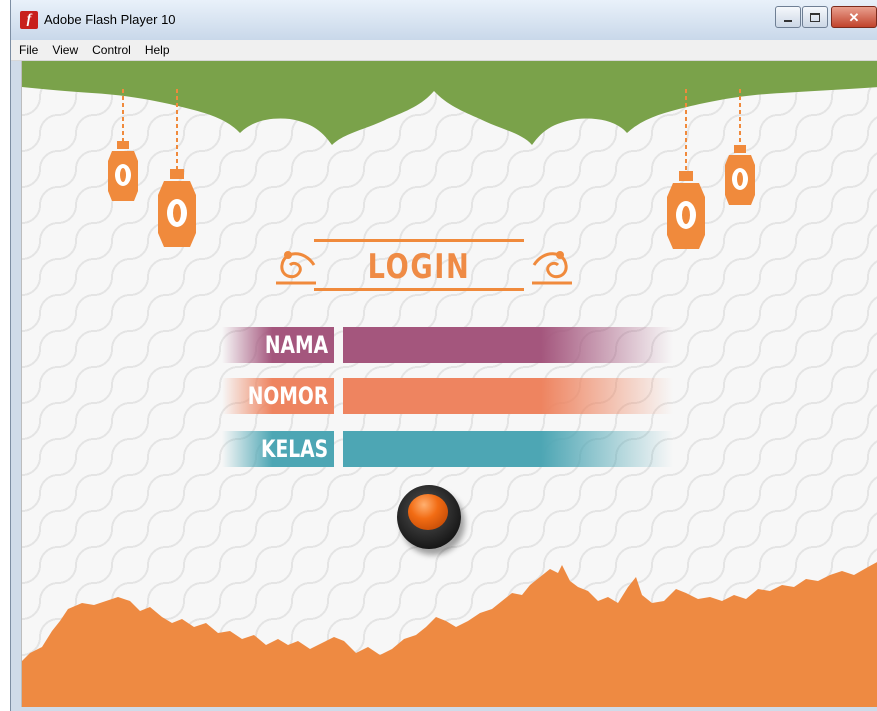  I want to click on flash-player-icon: f, so click(29, 20).